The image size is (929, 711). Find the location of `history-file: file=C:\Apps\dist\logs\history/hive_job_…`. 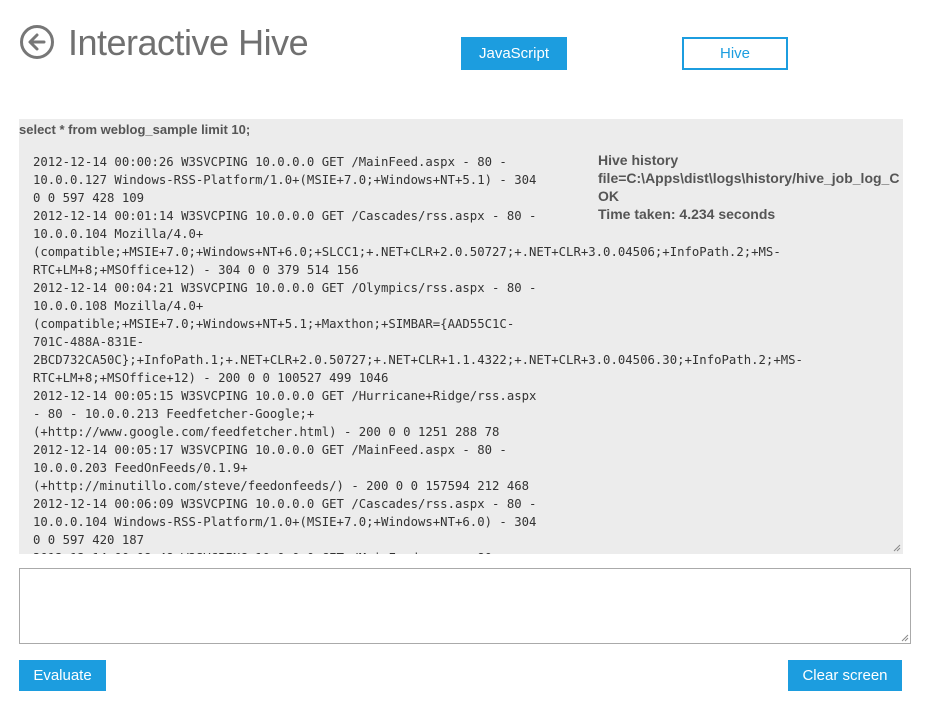

history-file: file=C:\Apps\dist\logs\history/hive_job_… is located at coordinates (749, 178).